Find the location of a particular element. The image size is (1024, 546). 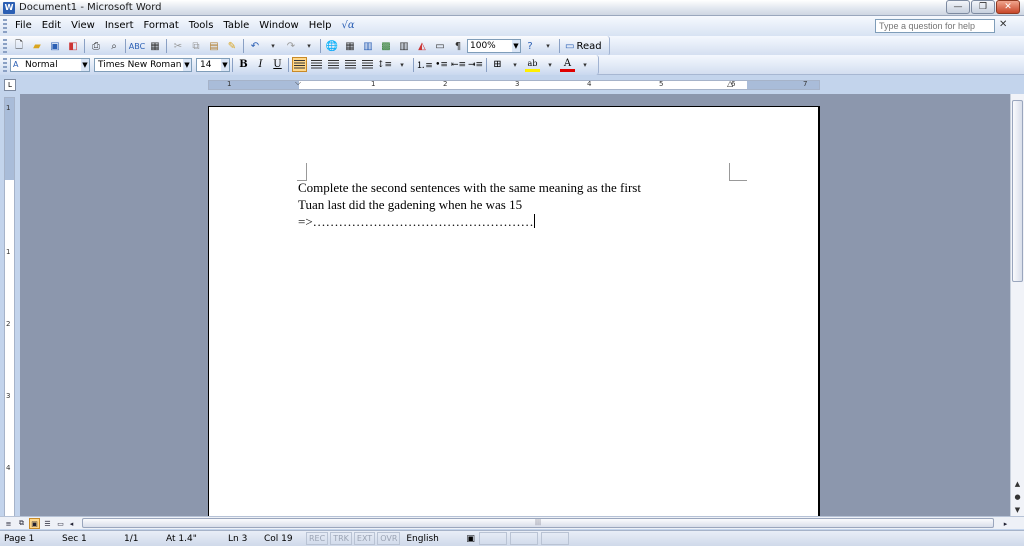

status-ovr: OVR is located at coordinates (389, 538).